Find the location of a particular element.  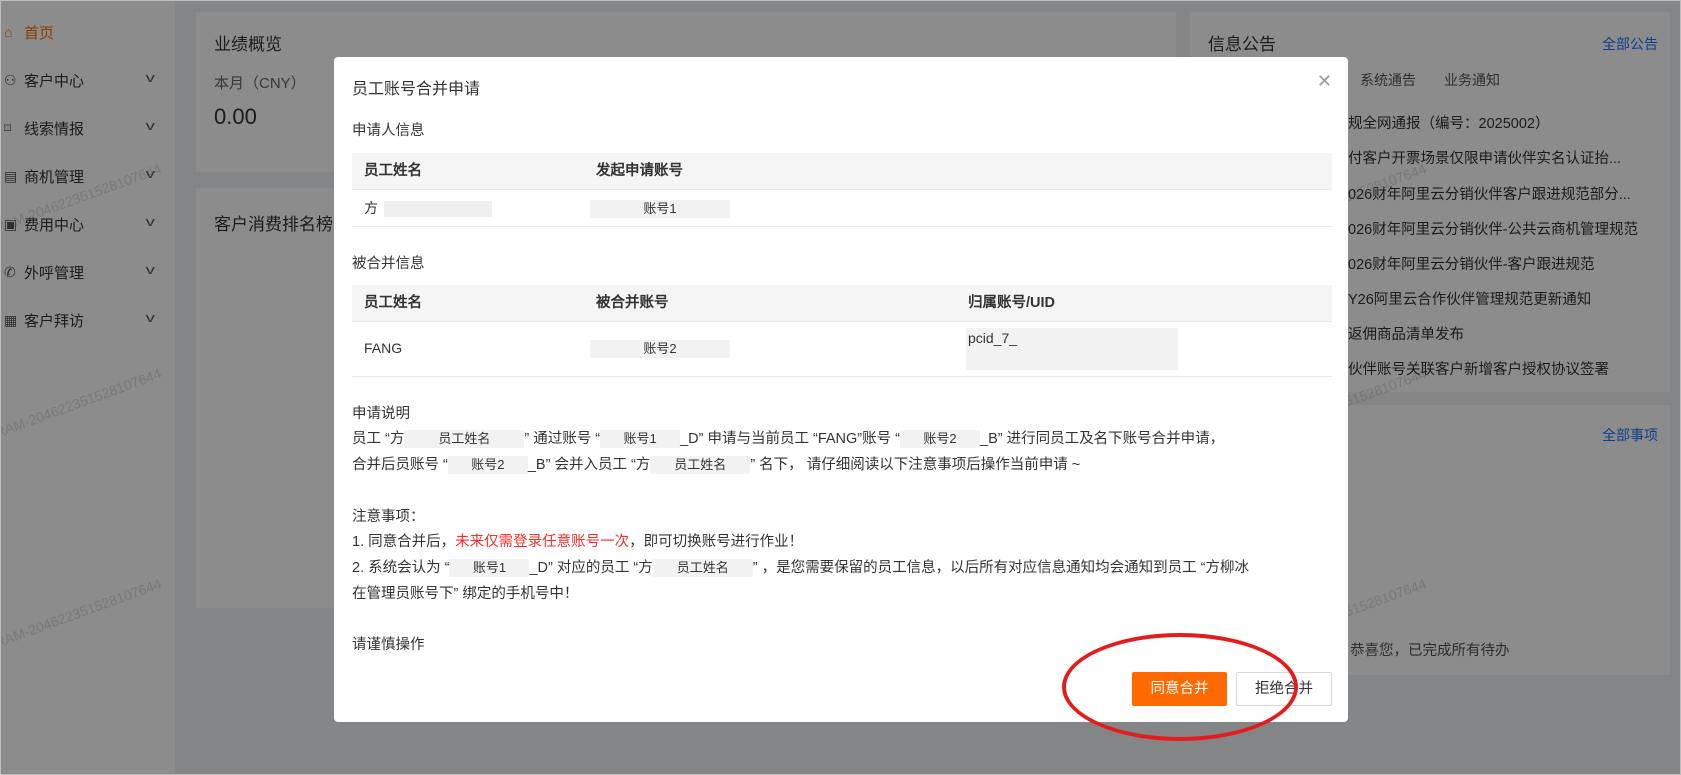

dialog-title: 员工账号合并申请 is located at coordinates (416, 89).